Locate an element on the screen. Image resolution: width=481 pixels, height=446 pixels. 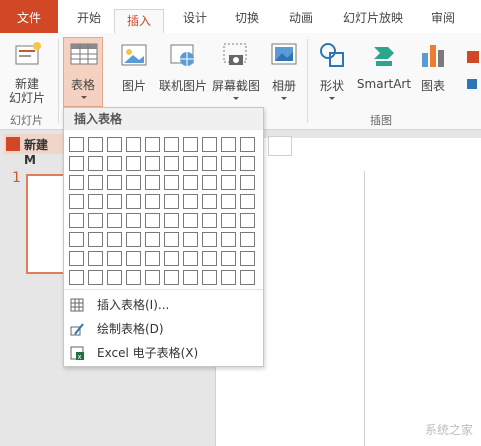
addin-icon is located at coordinates (473, 74).